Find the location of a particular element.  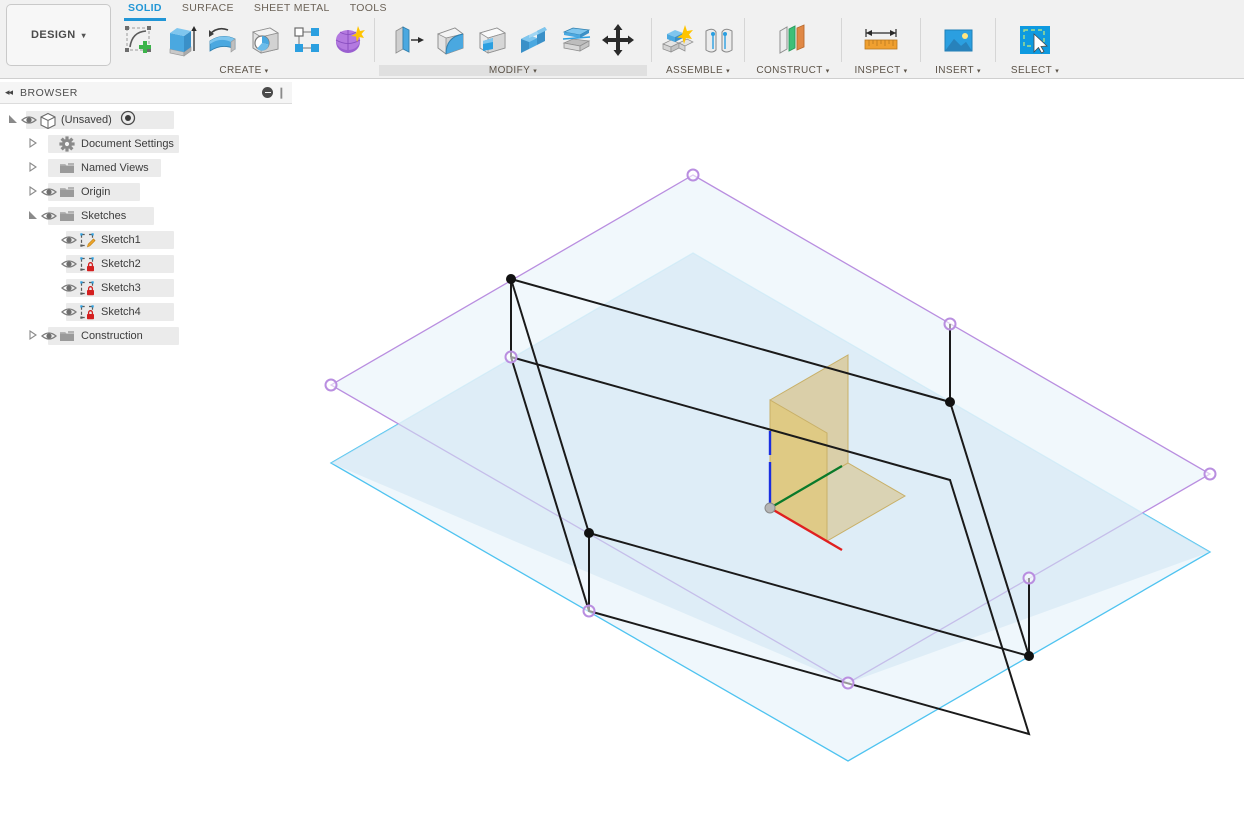

new-component-icon is located at coordinates (677, 40).